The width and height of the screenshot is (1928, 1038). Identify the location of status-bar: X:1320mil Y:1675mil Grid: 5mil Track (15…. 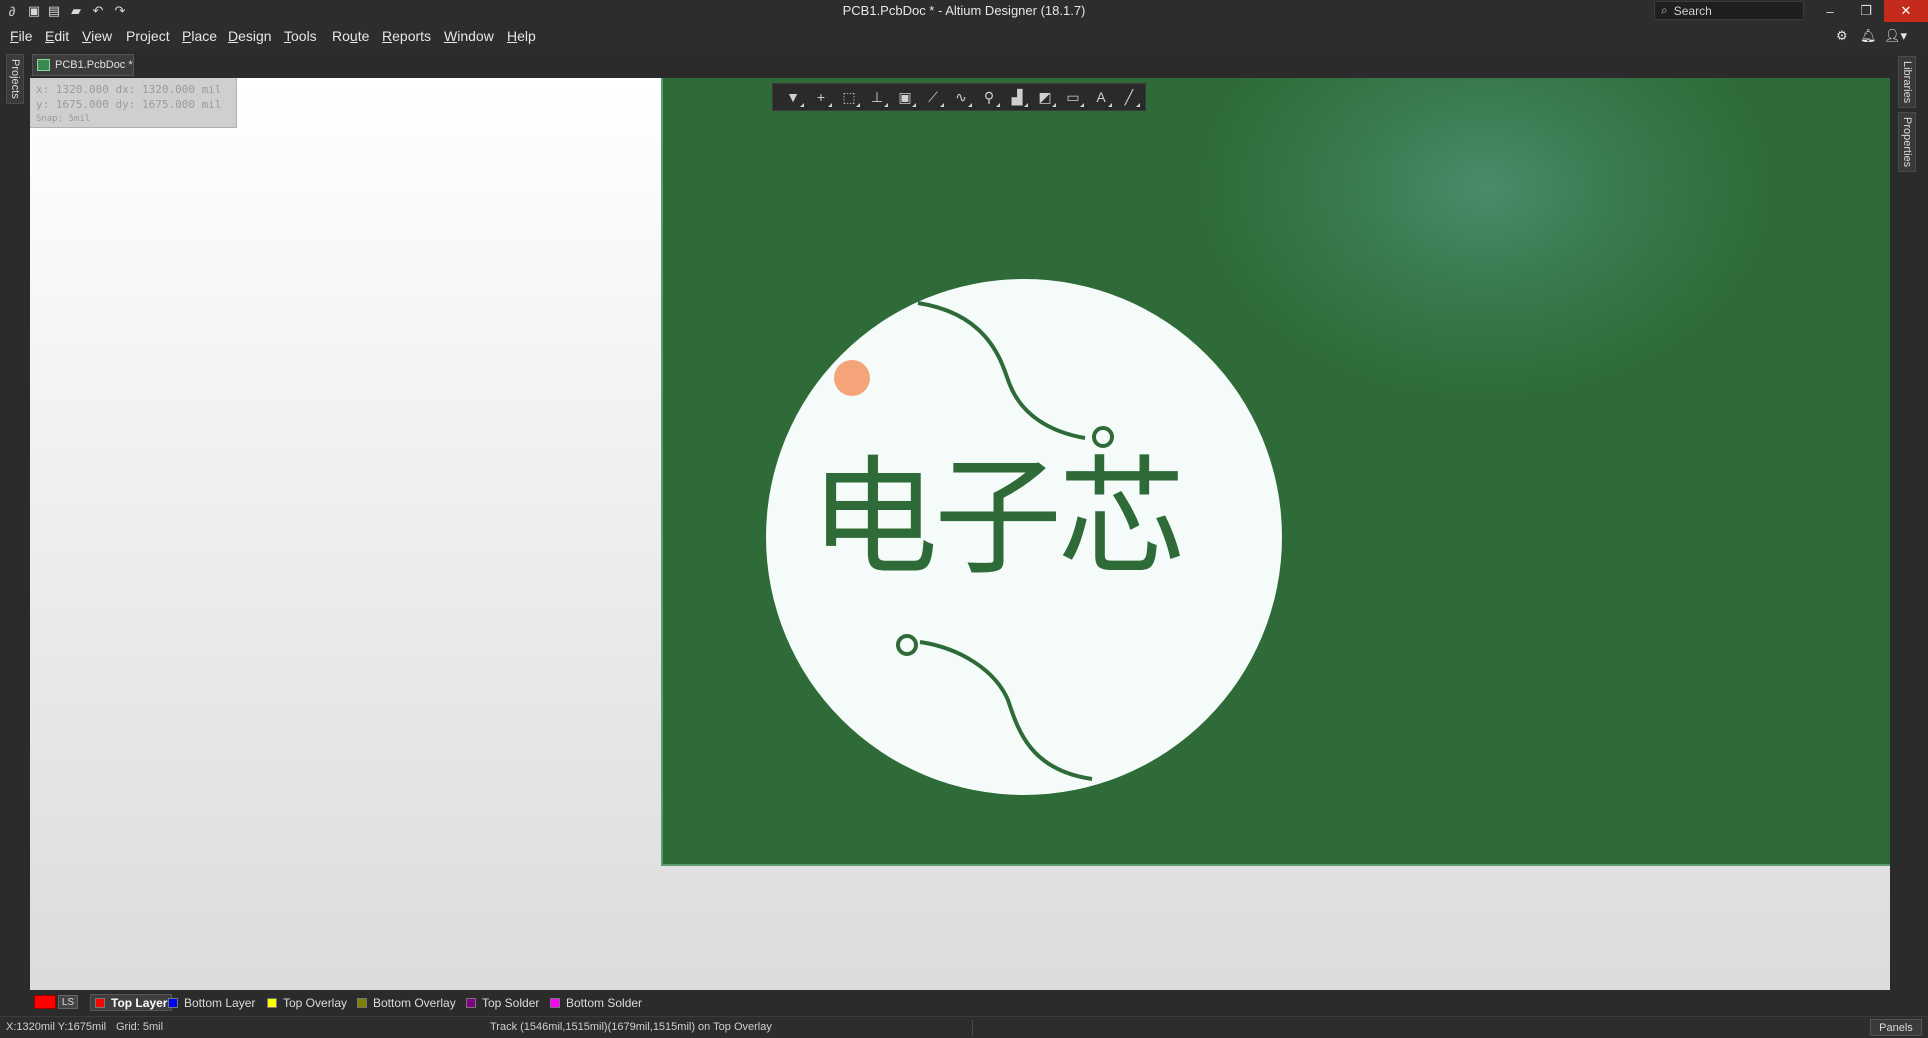
(964, 1027).